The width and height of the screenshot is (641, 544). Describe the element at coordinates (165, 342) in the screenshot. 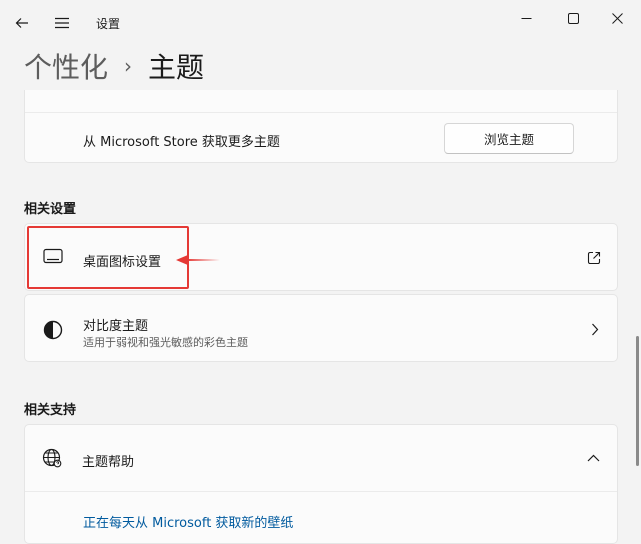

I see `contrast-themes-description: 适用于弱视和强光敏感的彩色主题` at that location.